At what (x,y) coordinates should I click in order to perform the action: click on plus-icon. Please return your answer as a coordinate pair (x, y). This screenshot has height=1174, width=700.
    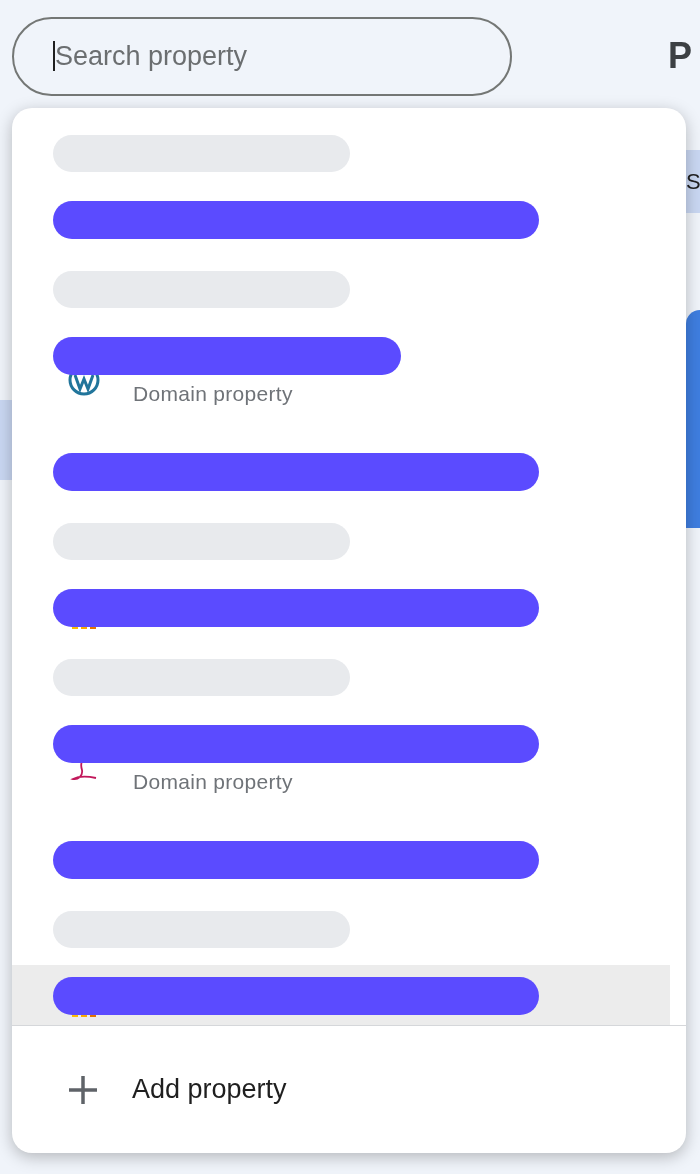
    Looking at the image, I should click on (83, 1089).